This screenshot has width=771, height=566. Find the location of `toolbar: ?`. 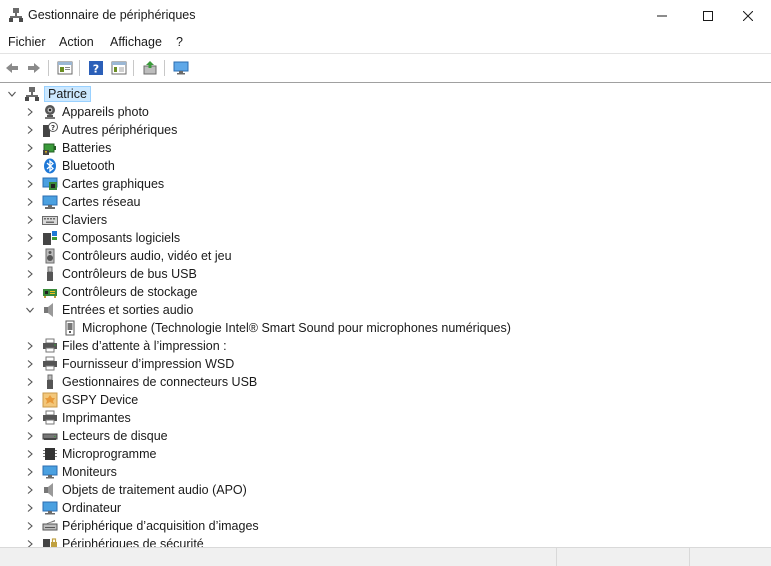

toolbar: ? is located at coordinates (385, 67).